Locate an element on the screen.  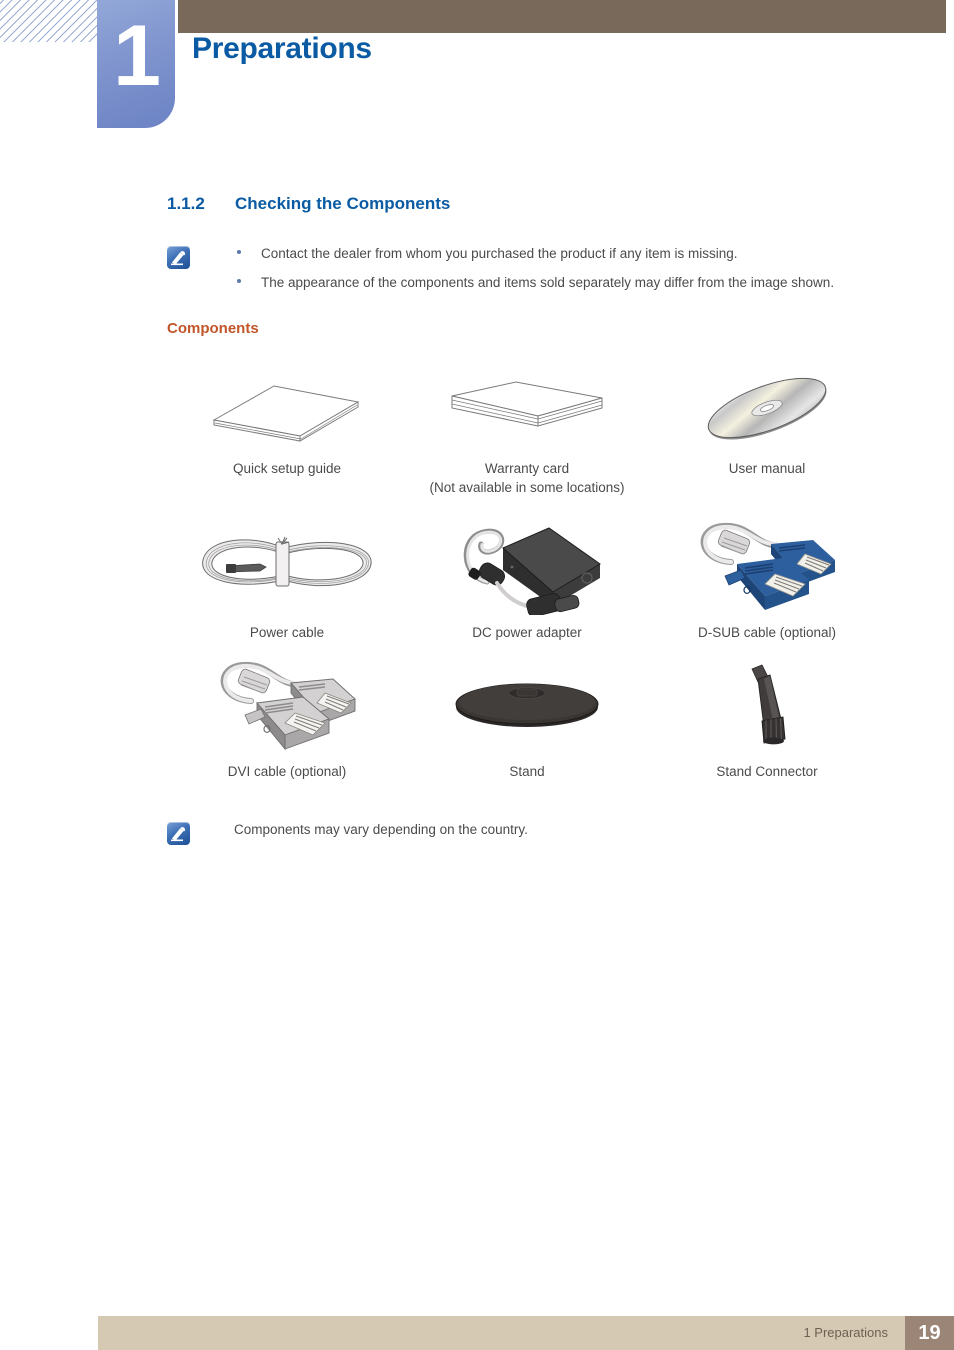
section-heading: 1.1.2 Checking the Components is located at coordinates (308, 204).